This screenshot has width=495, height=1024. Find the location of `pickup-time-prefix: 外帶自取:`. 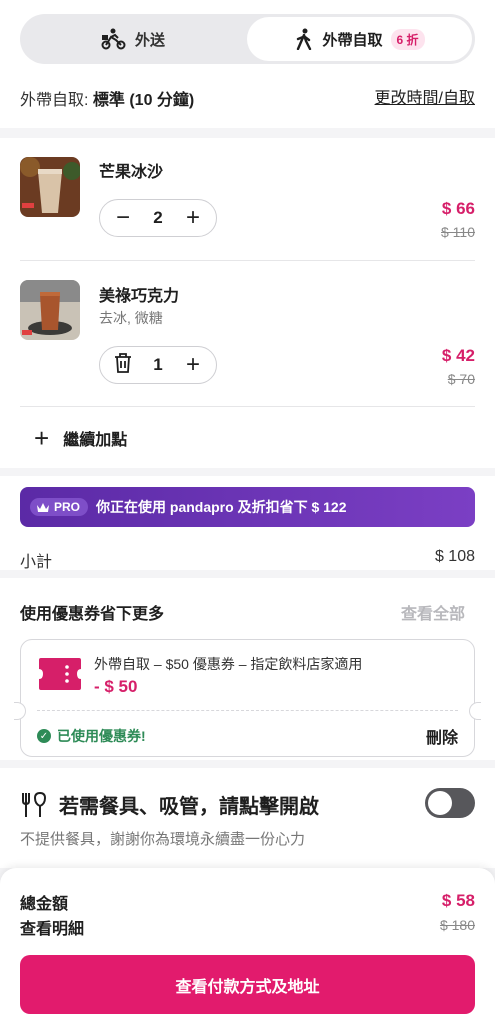

pickup-time-prefix: 外帶自取: is located at coordinates (56, 100).